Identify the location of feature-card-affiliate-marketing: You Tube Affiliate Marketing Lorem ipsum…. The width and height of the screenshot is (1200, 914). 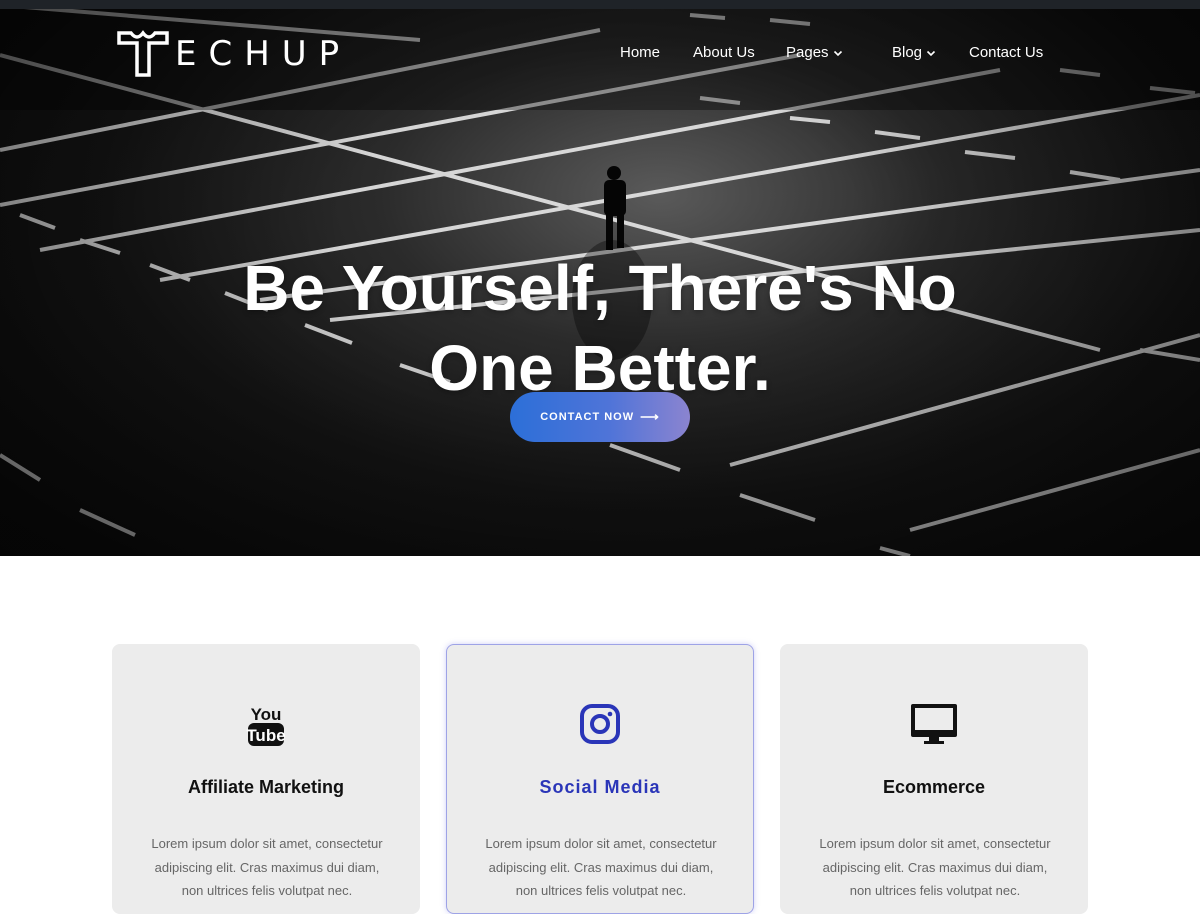
(266, 779).